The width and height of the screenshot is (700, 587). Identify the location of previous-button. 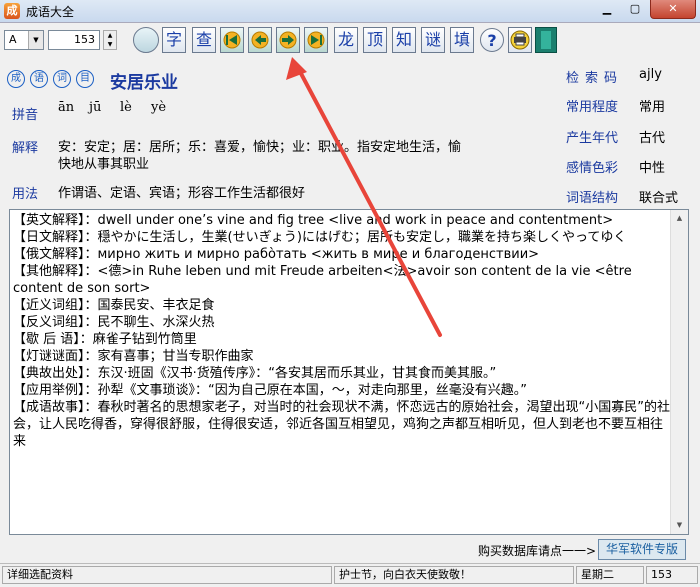
(260, 40).